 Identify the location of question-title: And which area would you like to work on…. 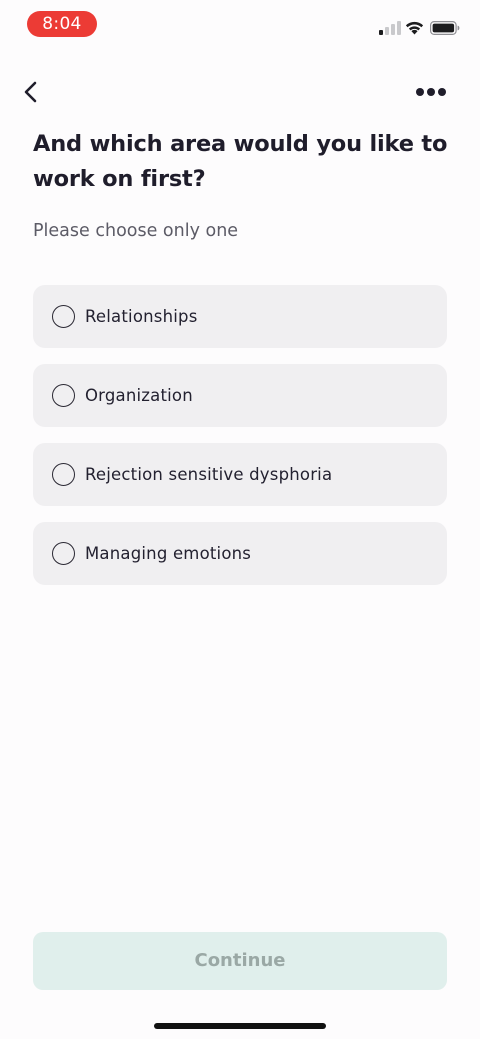
(240, 161).